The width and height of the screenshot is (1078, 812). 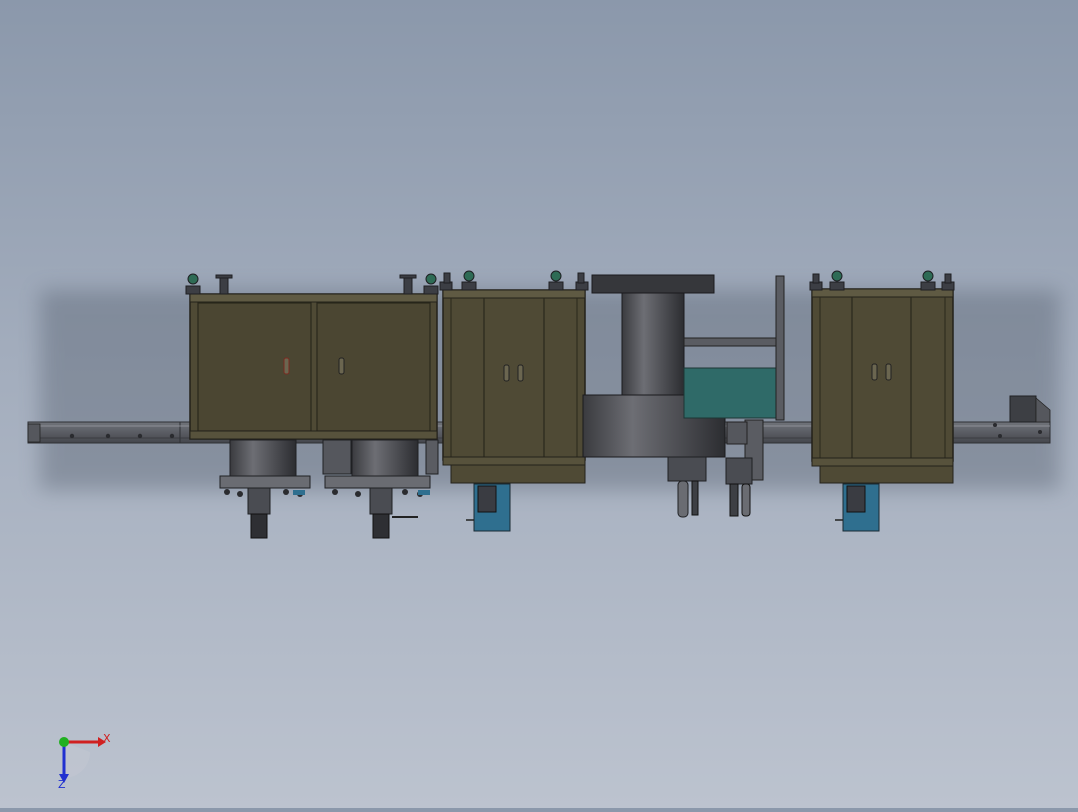 I want to click on y-axis-marker, so click(x=64, y=742).